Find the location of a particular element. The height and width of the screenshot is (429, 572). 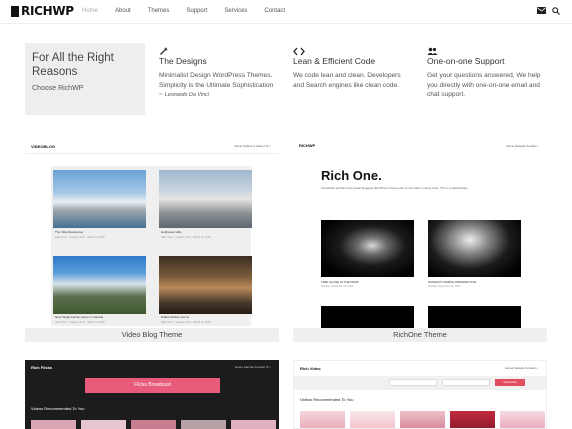

post-title: New Single Family Home in Canada is located at coordinates (79, 317).